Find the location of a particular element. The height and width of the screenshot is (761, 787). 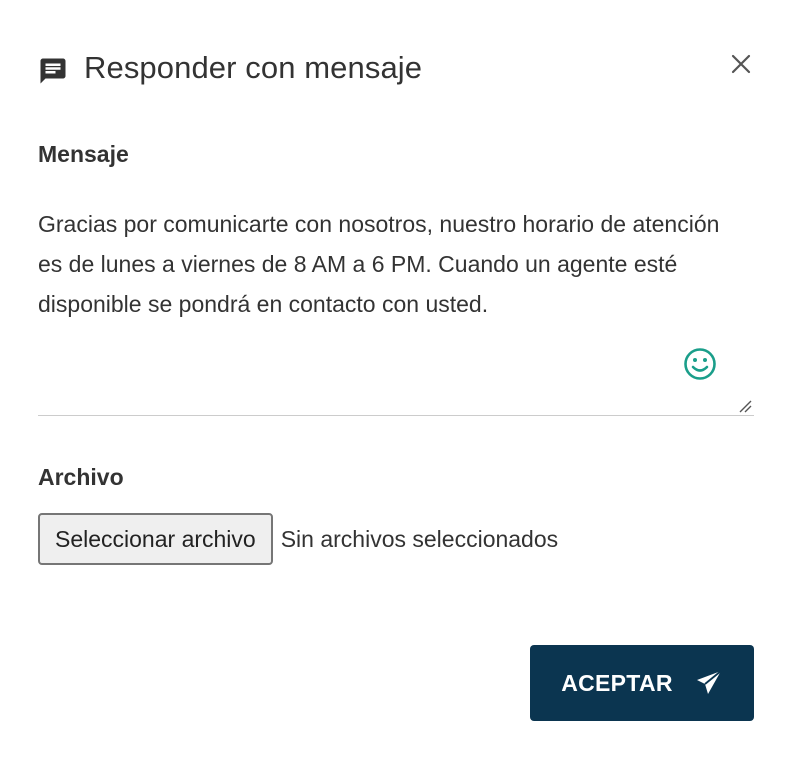

message-label: Mensaje is located at coordinates (83, 154).